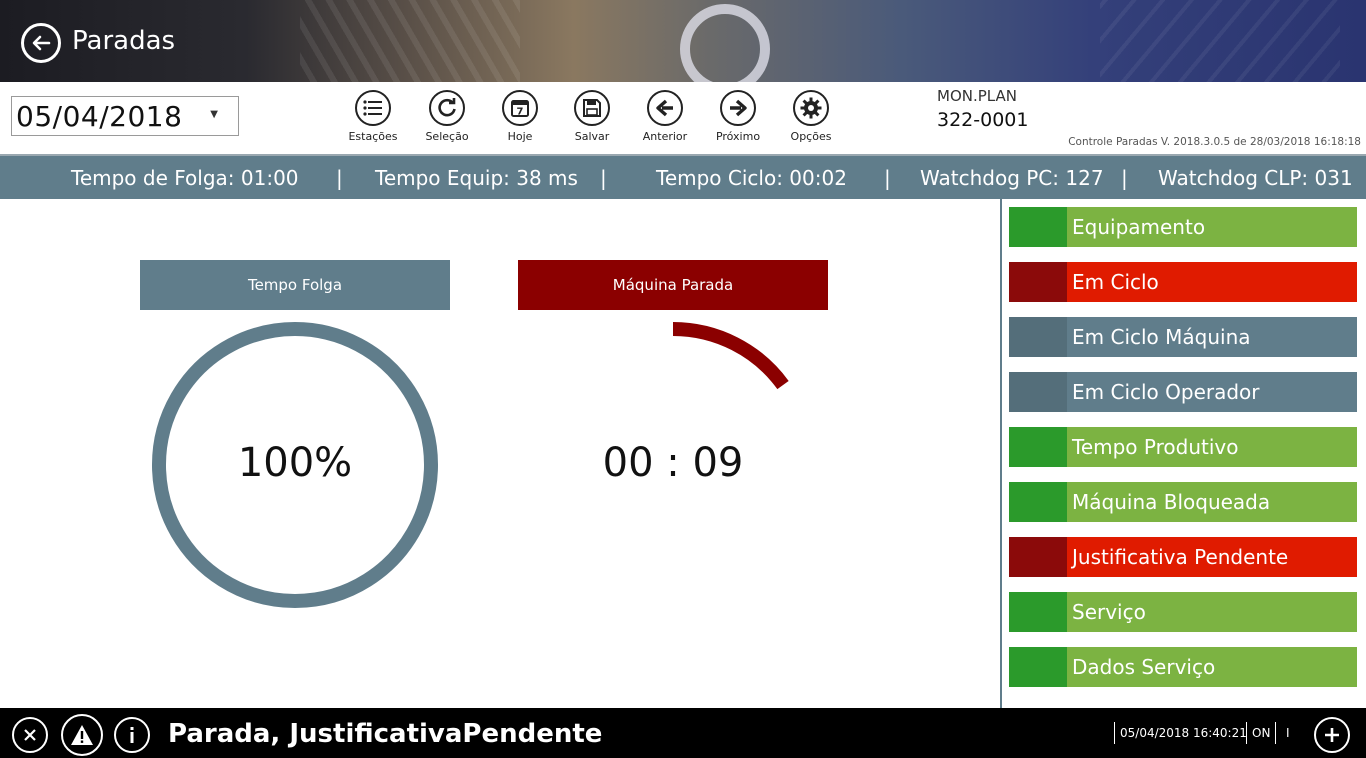 Image resolution: width=1366 pixels, height=758 pixels. I want to click on anterior-label: Anterior, so click(665, 136).